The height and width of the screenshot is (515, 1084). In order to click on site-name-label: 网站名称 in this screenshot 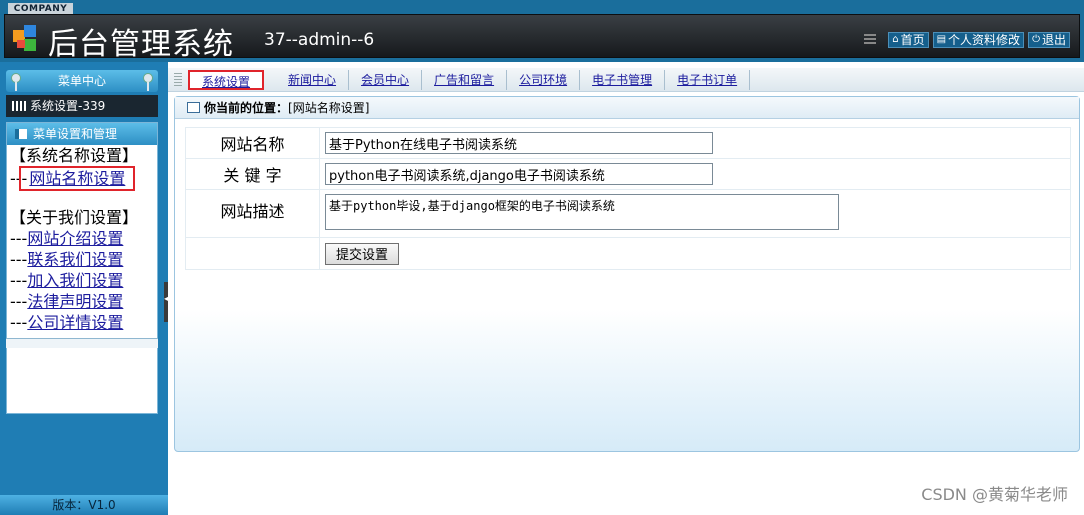, I will do `click(252, 143)`.